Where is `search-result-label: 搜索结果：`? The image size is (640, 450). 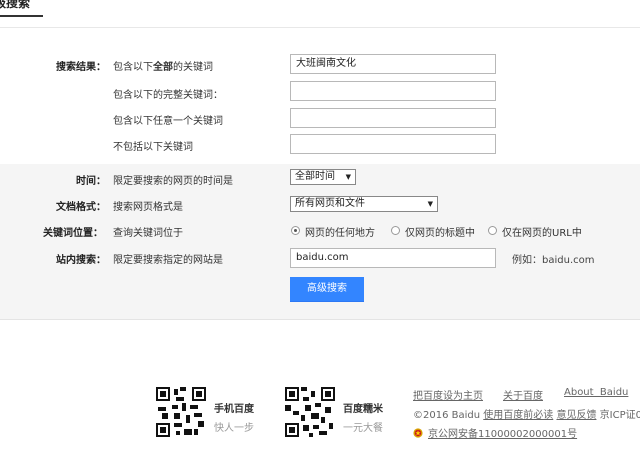 search-result-label: 搜索结果： is located at coordinates (81, 67).